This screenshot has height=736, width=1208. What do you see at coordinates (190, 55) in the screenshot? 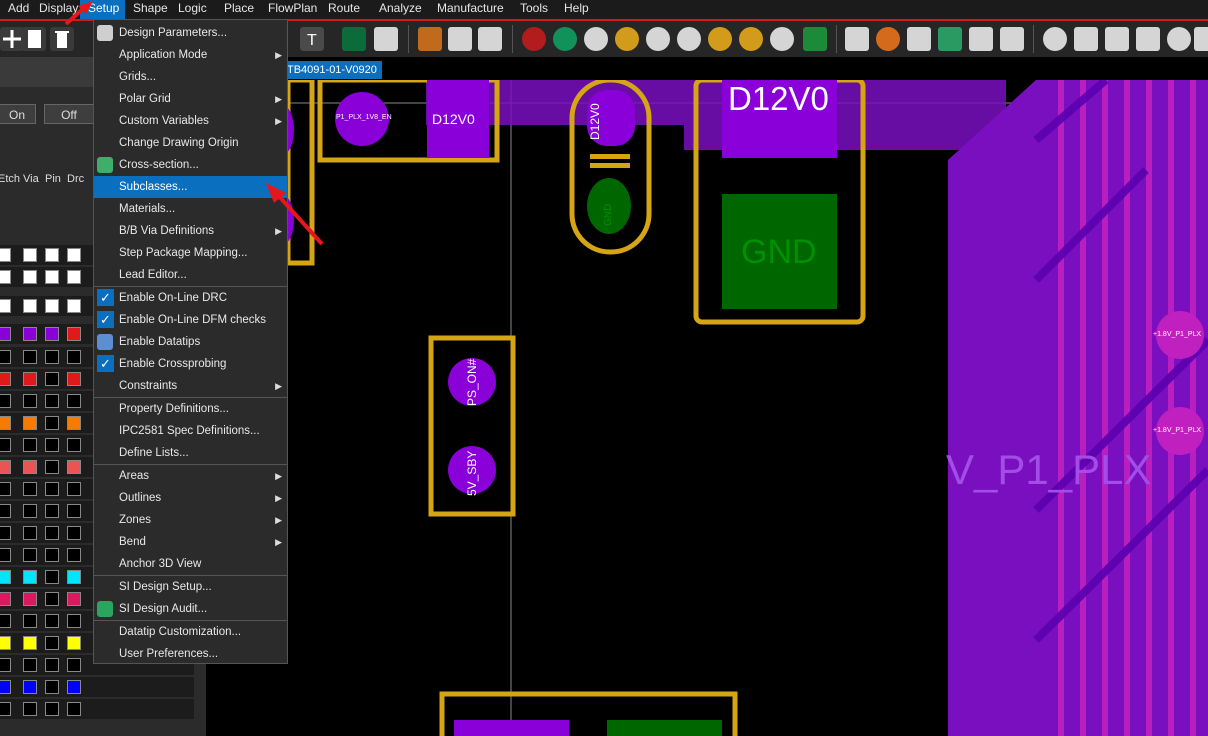
I see `menu-item-application-mode: Application Mode ▶` at bounding box center [190, 55].